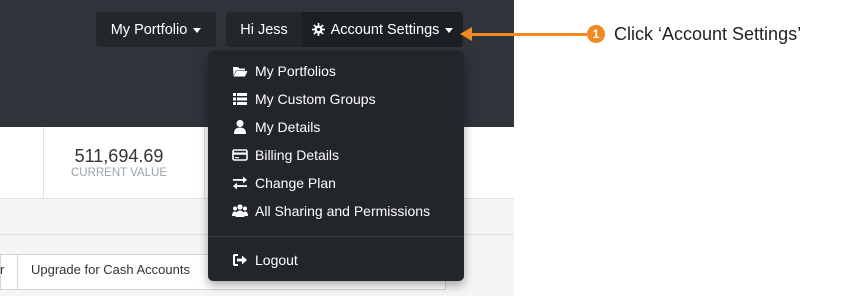 Image resolution: width=841 pixels, height=296 pixels. I want to click on account-settings-label: Account Settings, so click(385, 29).